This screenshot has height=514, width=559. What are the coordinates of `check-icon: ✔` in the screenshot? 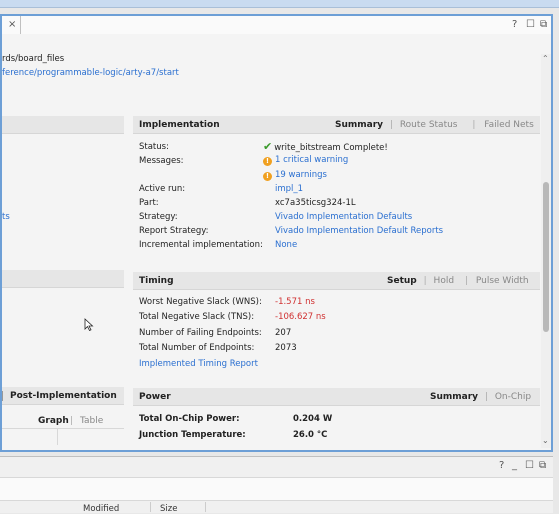 It's located at (268, 146).